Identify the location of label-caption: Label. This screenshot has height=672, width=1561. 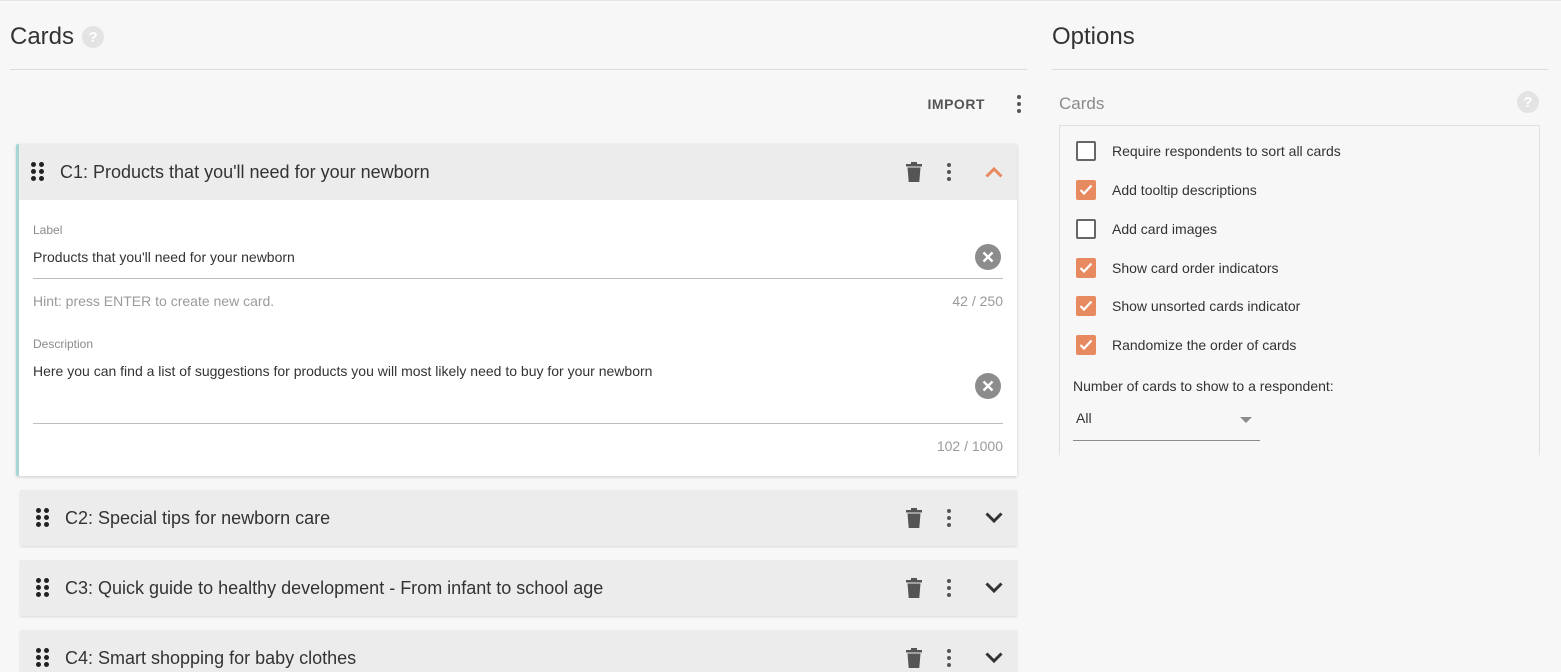
(48, 230).